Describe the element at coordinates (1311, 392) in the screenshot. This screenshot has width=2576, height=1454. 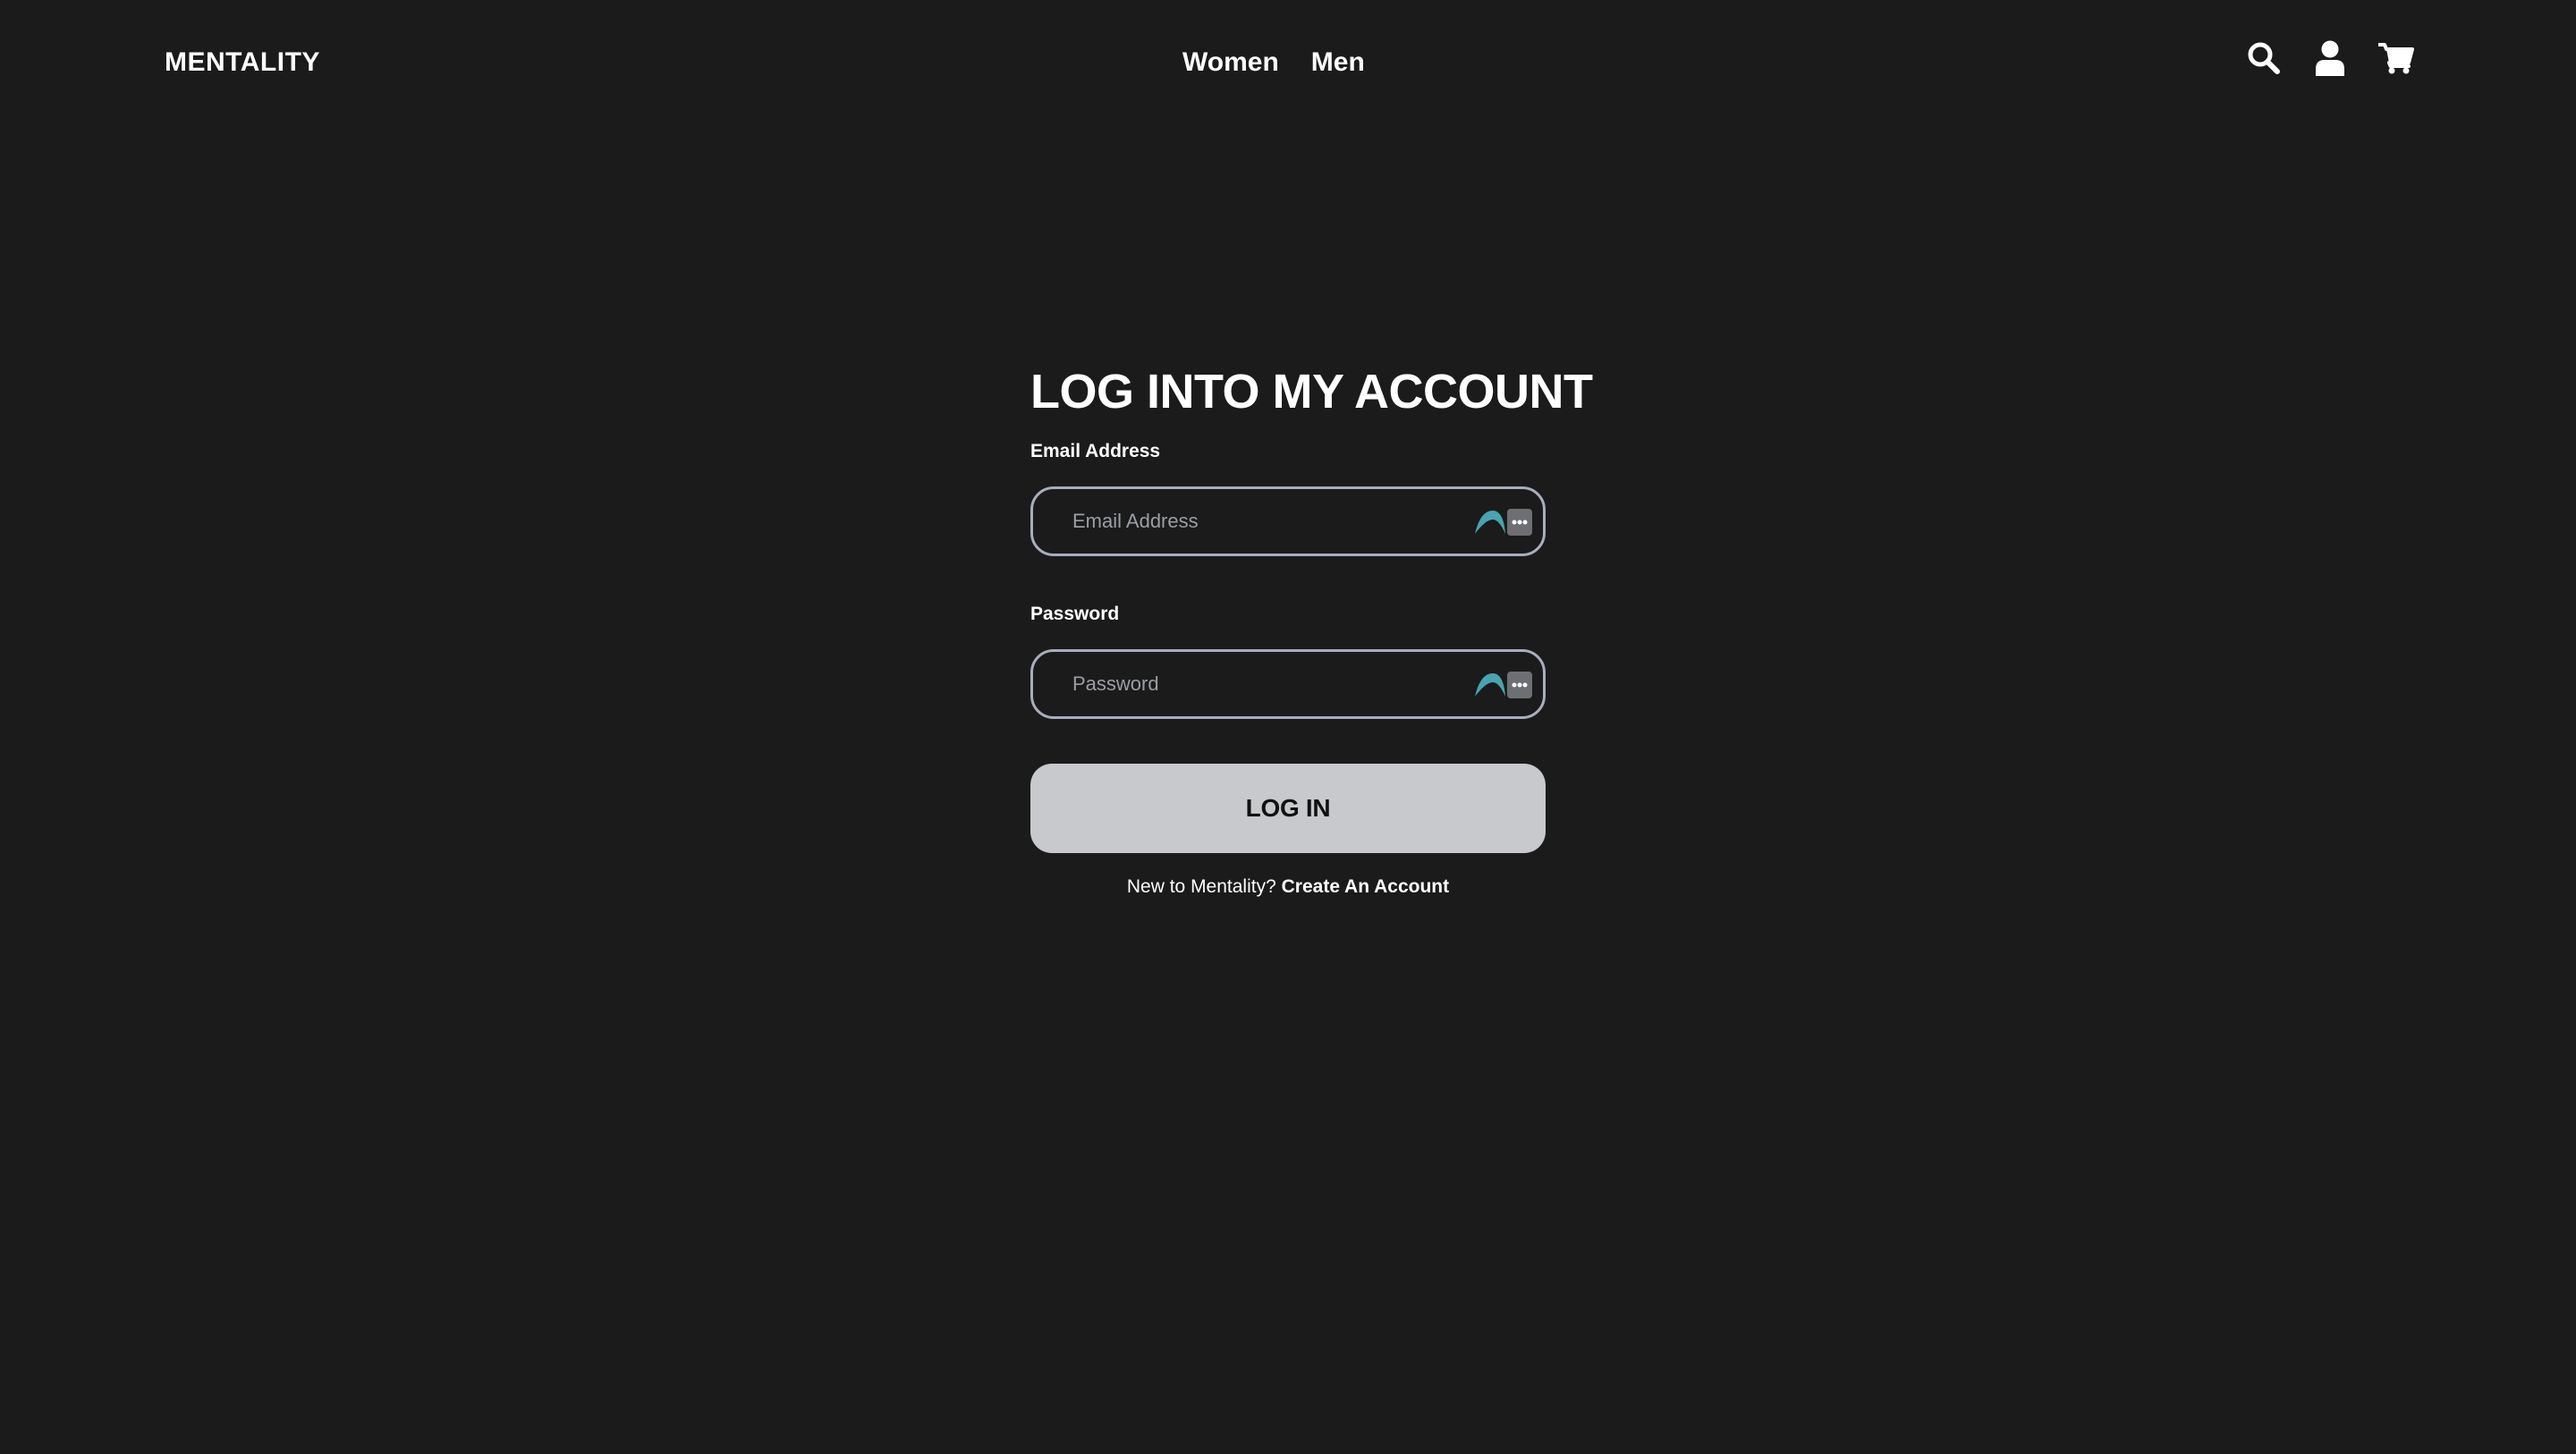
I see `page-title: LOG INTO MY ACCOUNT` at that location.